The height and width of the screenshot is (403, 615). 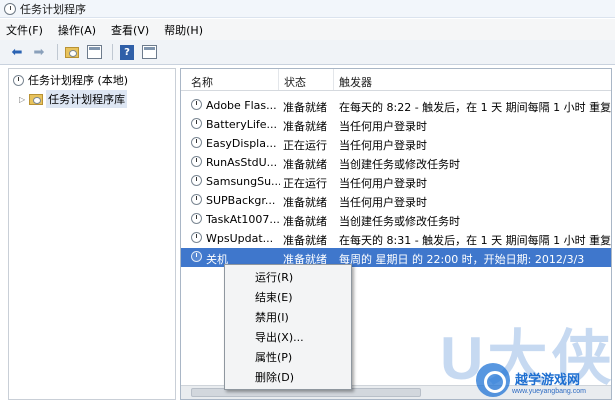 I want to click on tree-root-item: 任务计划程序 (本地), so click(x=70, y=80).